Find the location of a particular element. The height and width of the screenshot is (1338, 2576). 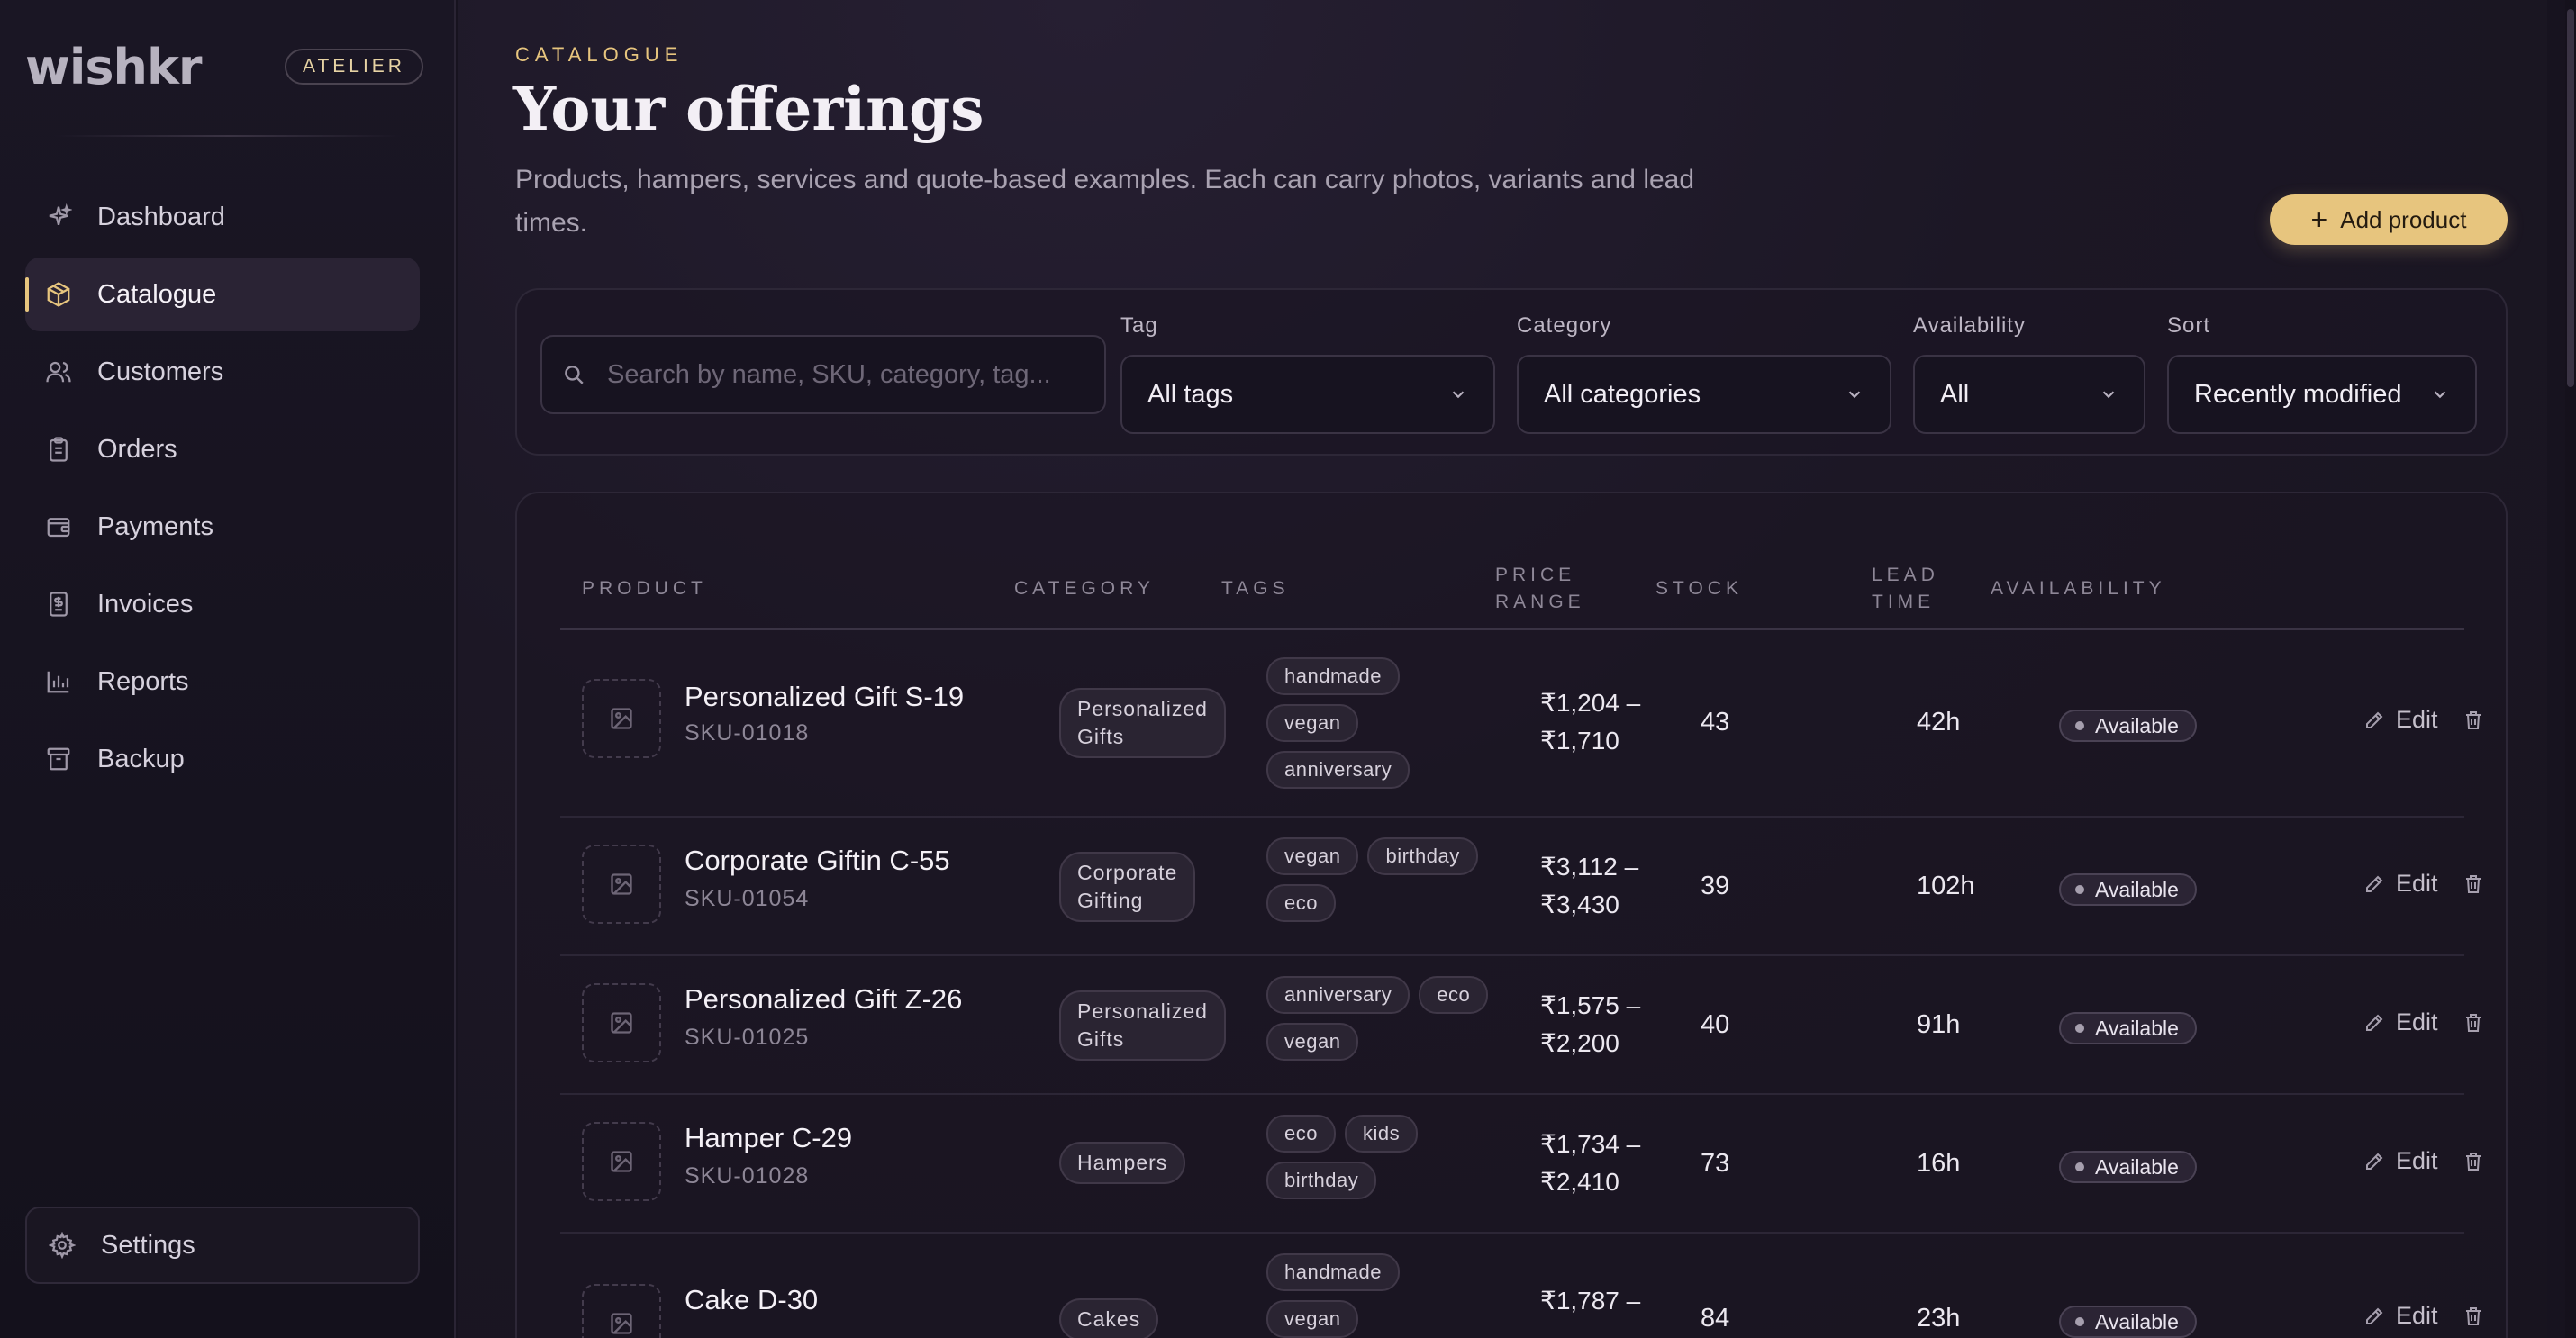

sort-select: Recently modified is located at coordinates (2322, 394).